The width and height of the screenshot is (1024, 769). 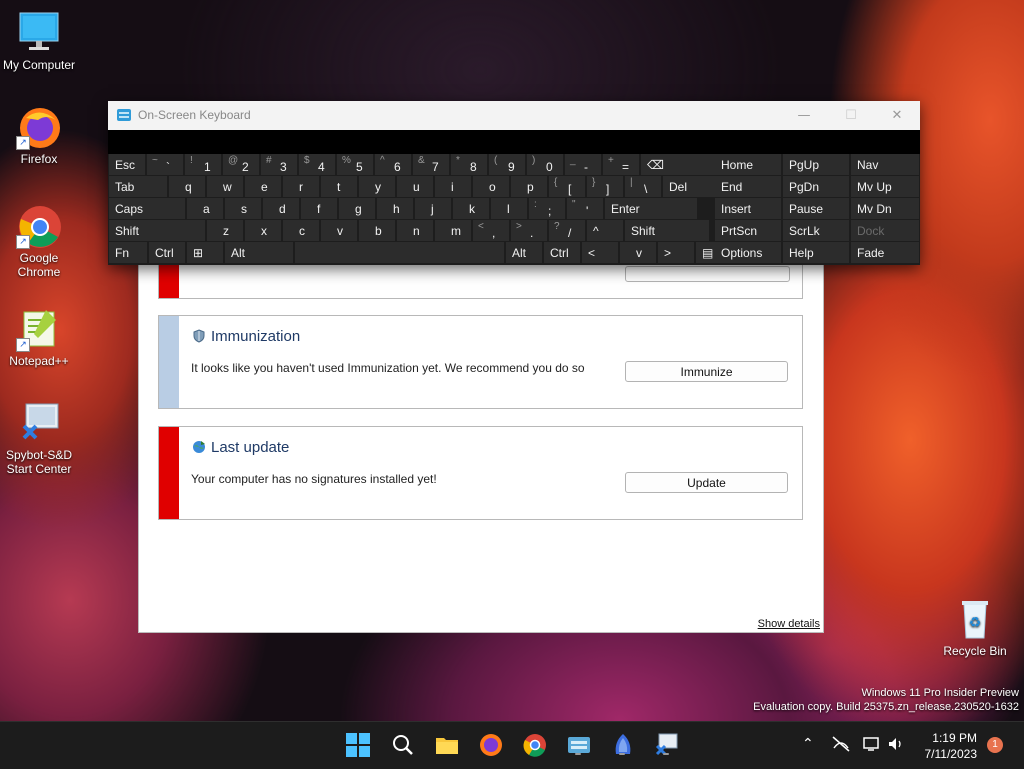 What do you see at coordinates (816, 230) in the screenshot?
I see `key-scrlk: ScrLk` at bounding box center [816, 230].